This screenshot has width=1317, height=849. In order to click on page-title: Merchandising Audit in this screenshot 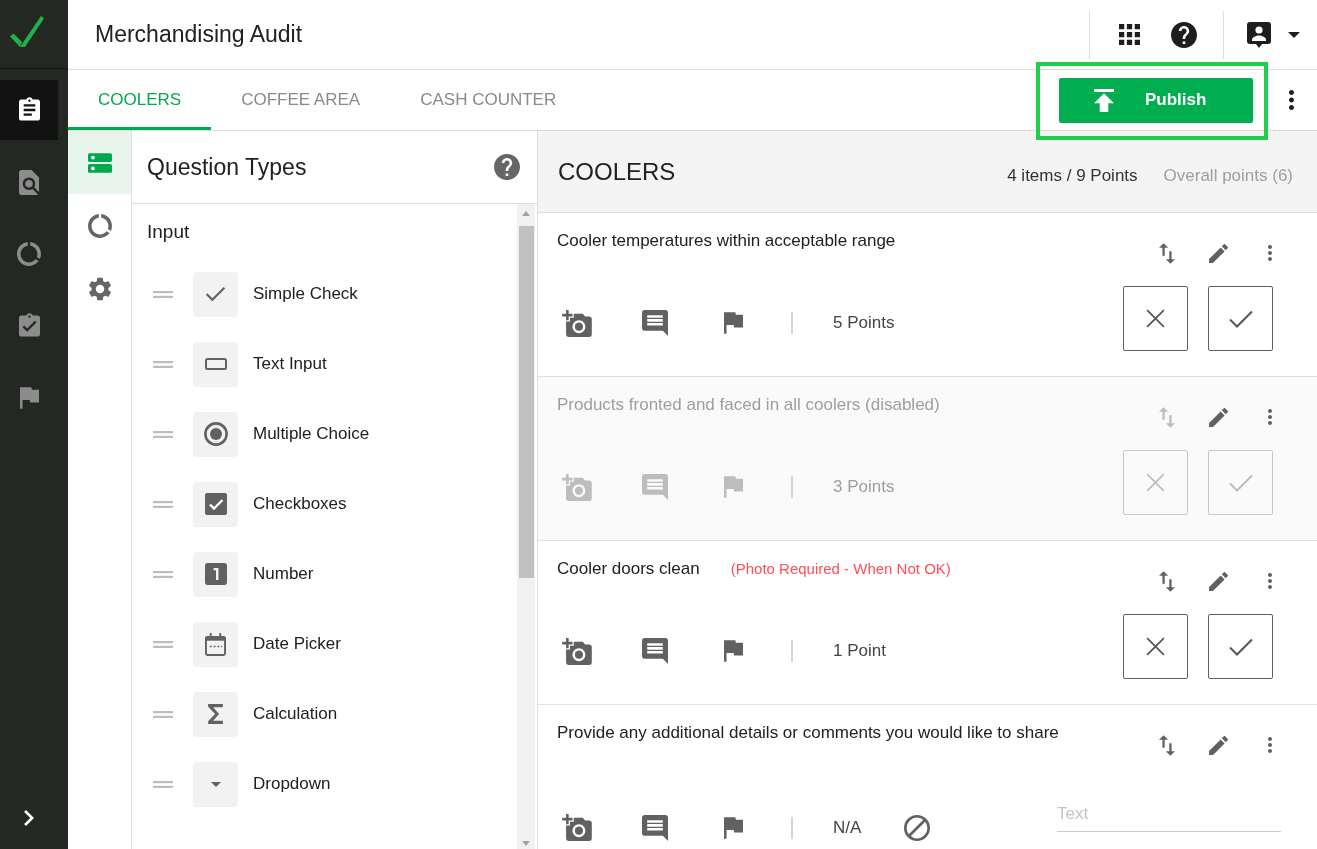, I will do `click(199, 34)`.